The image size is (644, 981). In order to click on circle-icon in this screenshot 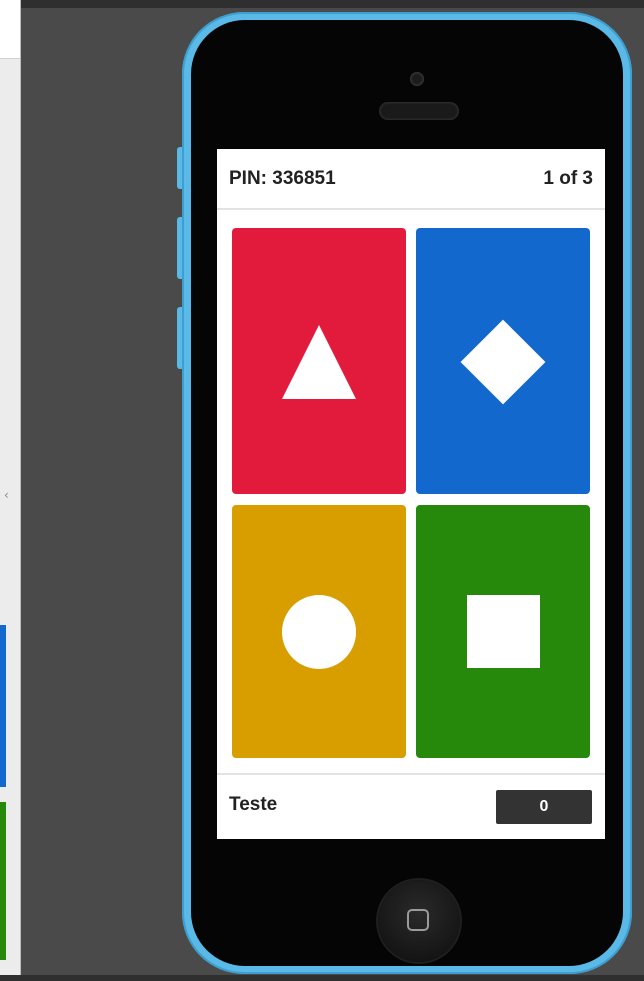, I will do `click(319, 632)`.